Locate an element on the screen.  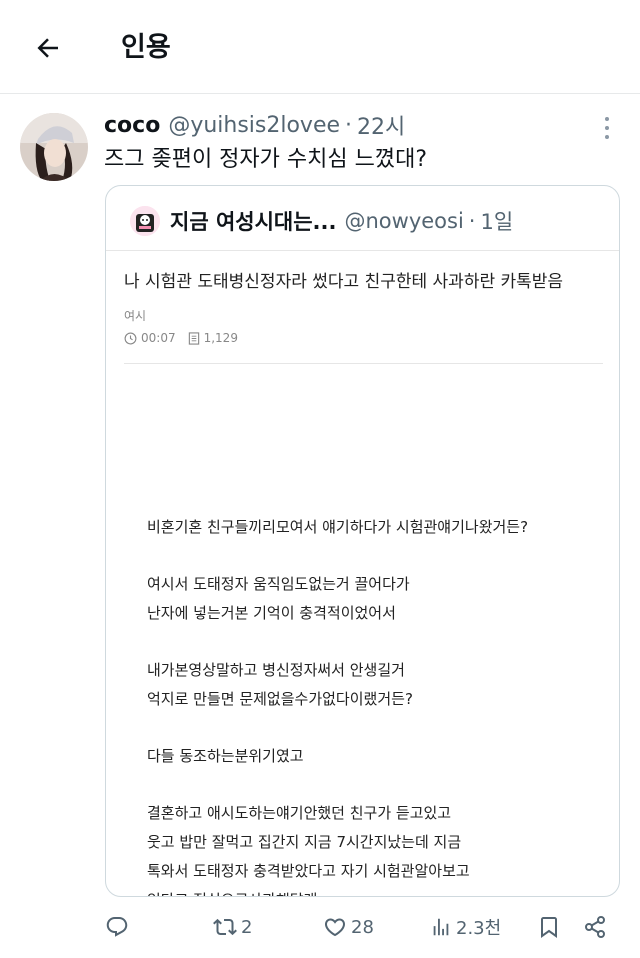
post-body-line: 비혼기혼 친구들끼리모여서 얘기하다가 시험관얘기나왔거든? is located at coordinates (338, 527).